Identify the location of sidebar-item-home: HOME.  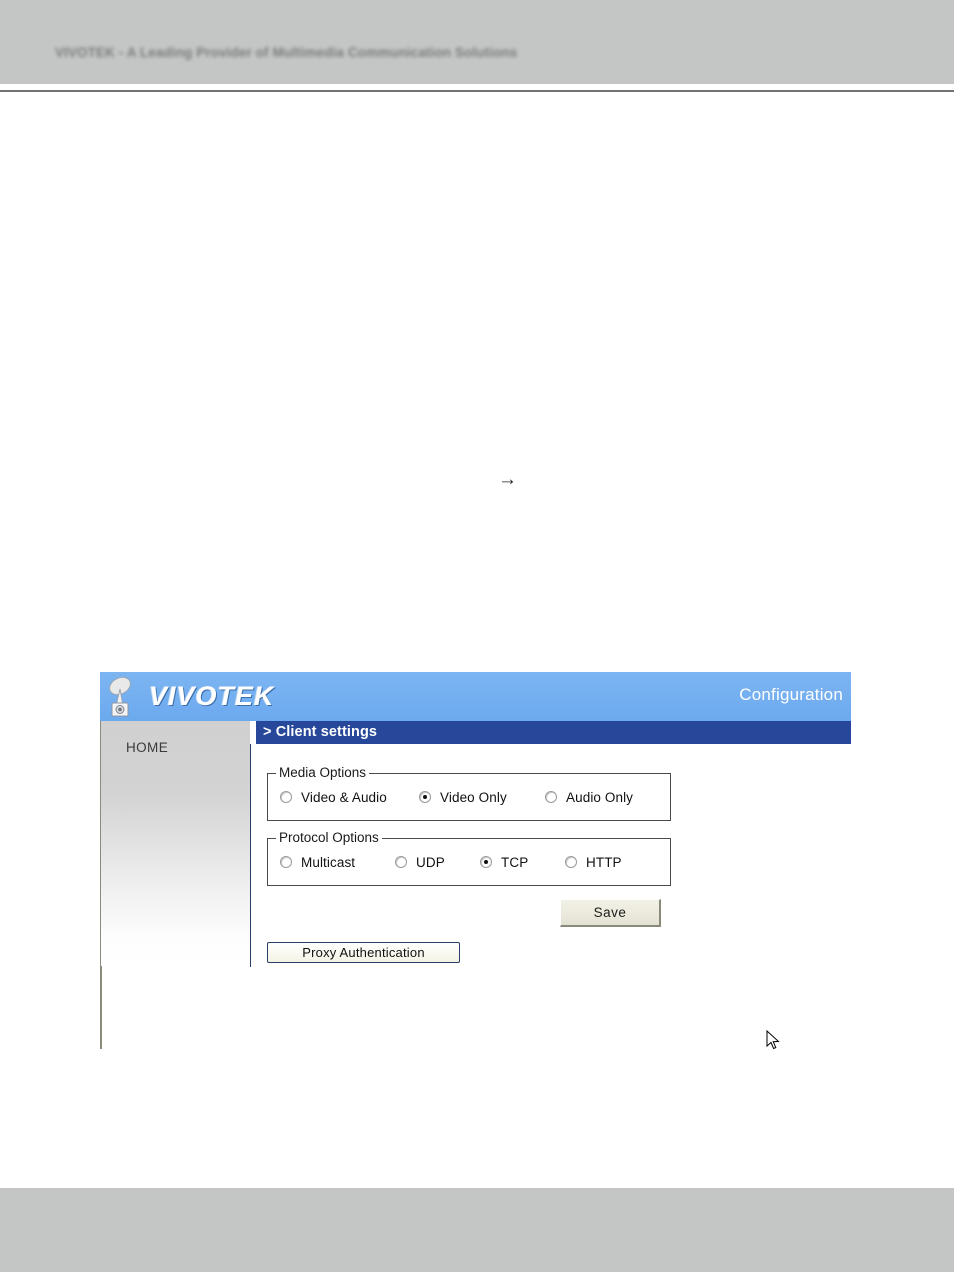
(147, 747).